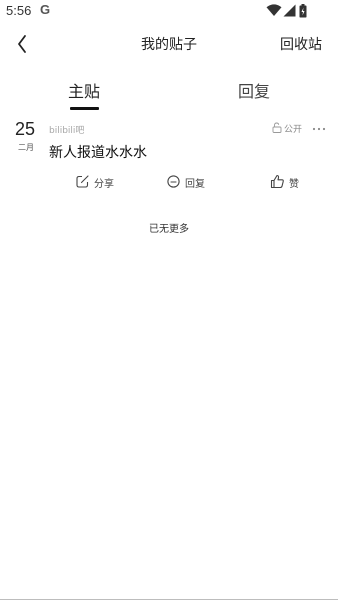 The image size is (338, 601). I want to click on post-actions: 分享 回复 赞, so click(169, 182).